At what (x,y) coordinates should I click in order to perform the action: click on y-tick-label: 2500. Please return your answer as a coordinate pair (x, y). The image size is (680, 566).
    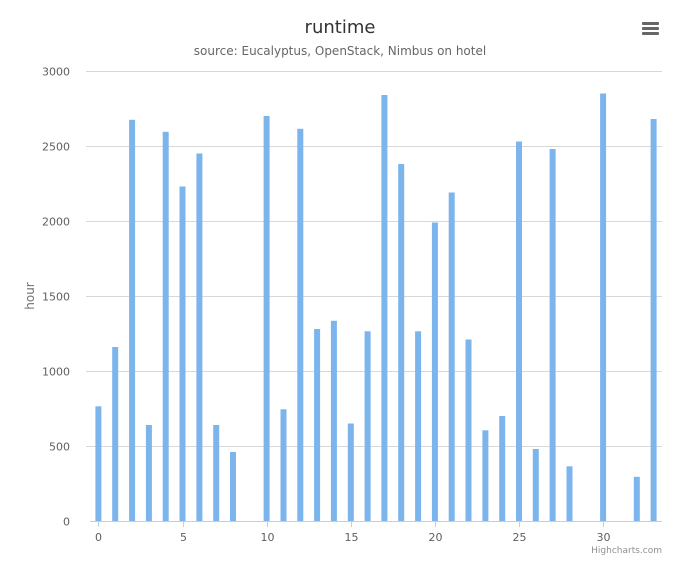
    Looking at the image, I should click on (56, 147).